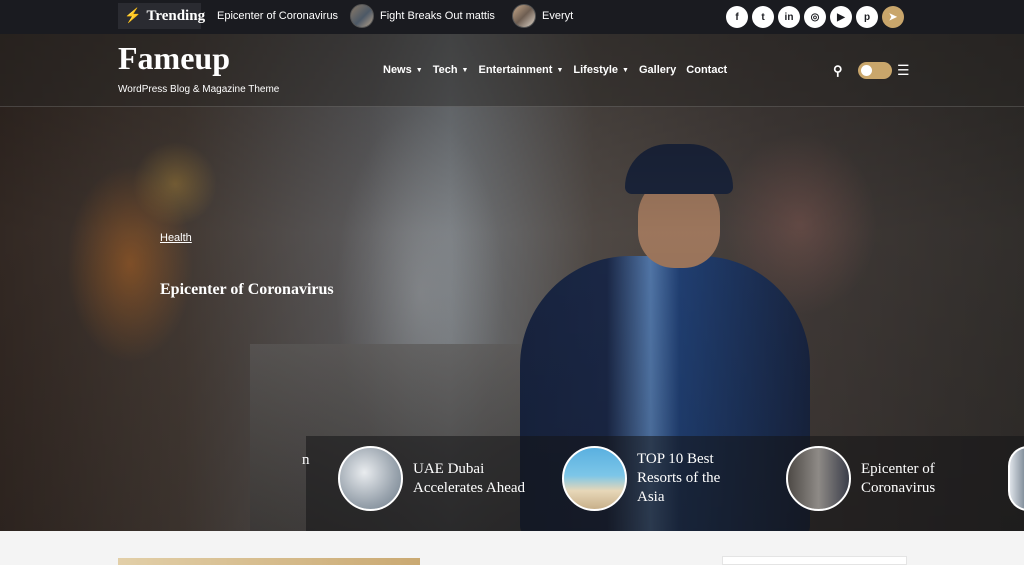 The height and width of the screenshot is (565, 1024). Describe the element at coordinates (898, 478) in the screenshot. I see `slider-title: Epicenter of Coronavirus` at that location.